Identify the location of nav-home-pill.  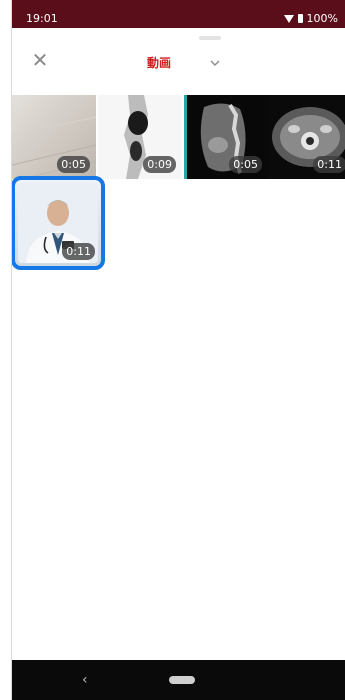
(182, 680).